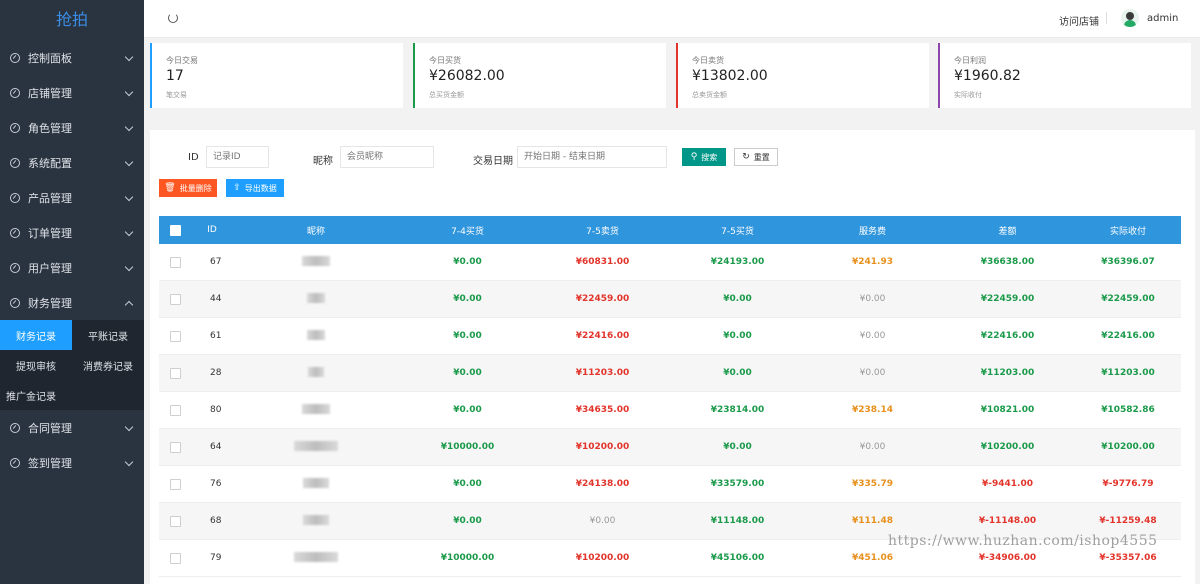 Image resolution: width=1200 pixels, height=584 pixels. I want to click on app-logo: 抢拍, so click(71, 19).